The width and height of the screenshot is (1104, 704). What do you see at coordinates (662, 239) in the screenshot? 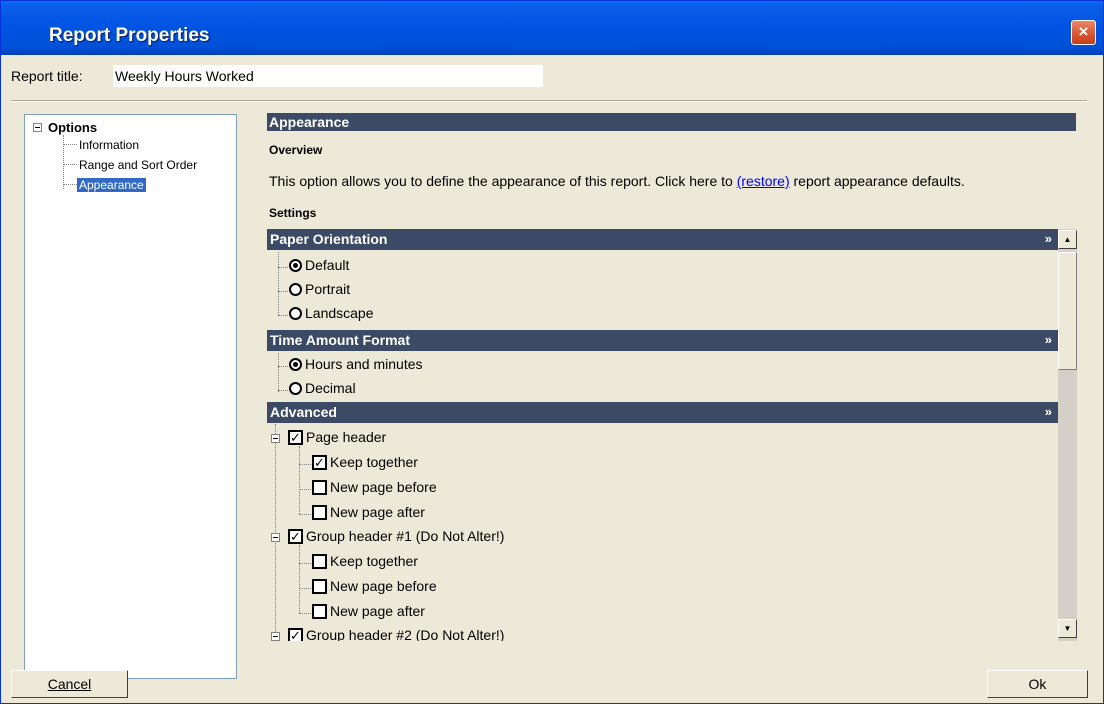
I see `group-paper-orientation: Paper Orientation »` at bounding box center [662, 239].